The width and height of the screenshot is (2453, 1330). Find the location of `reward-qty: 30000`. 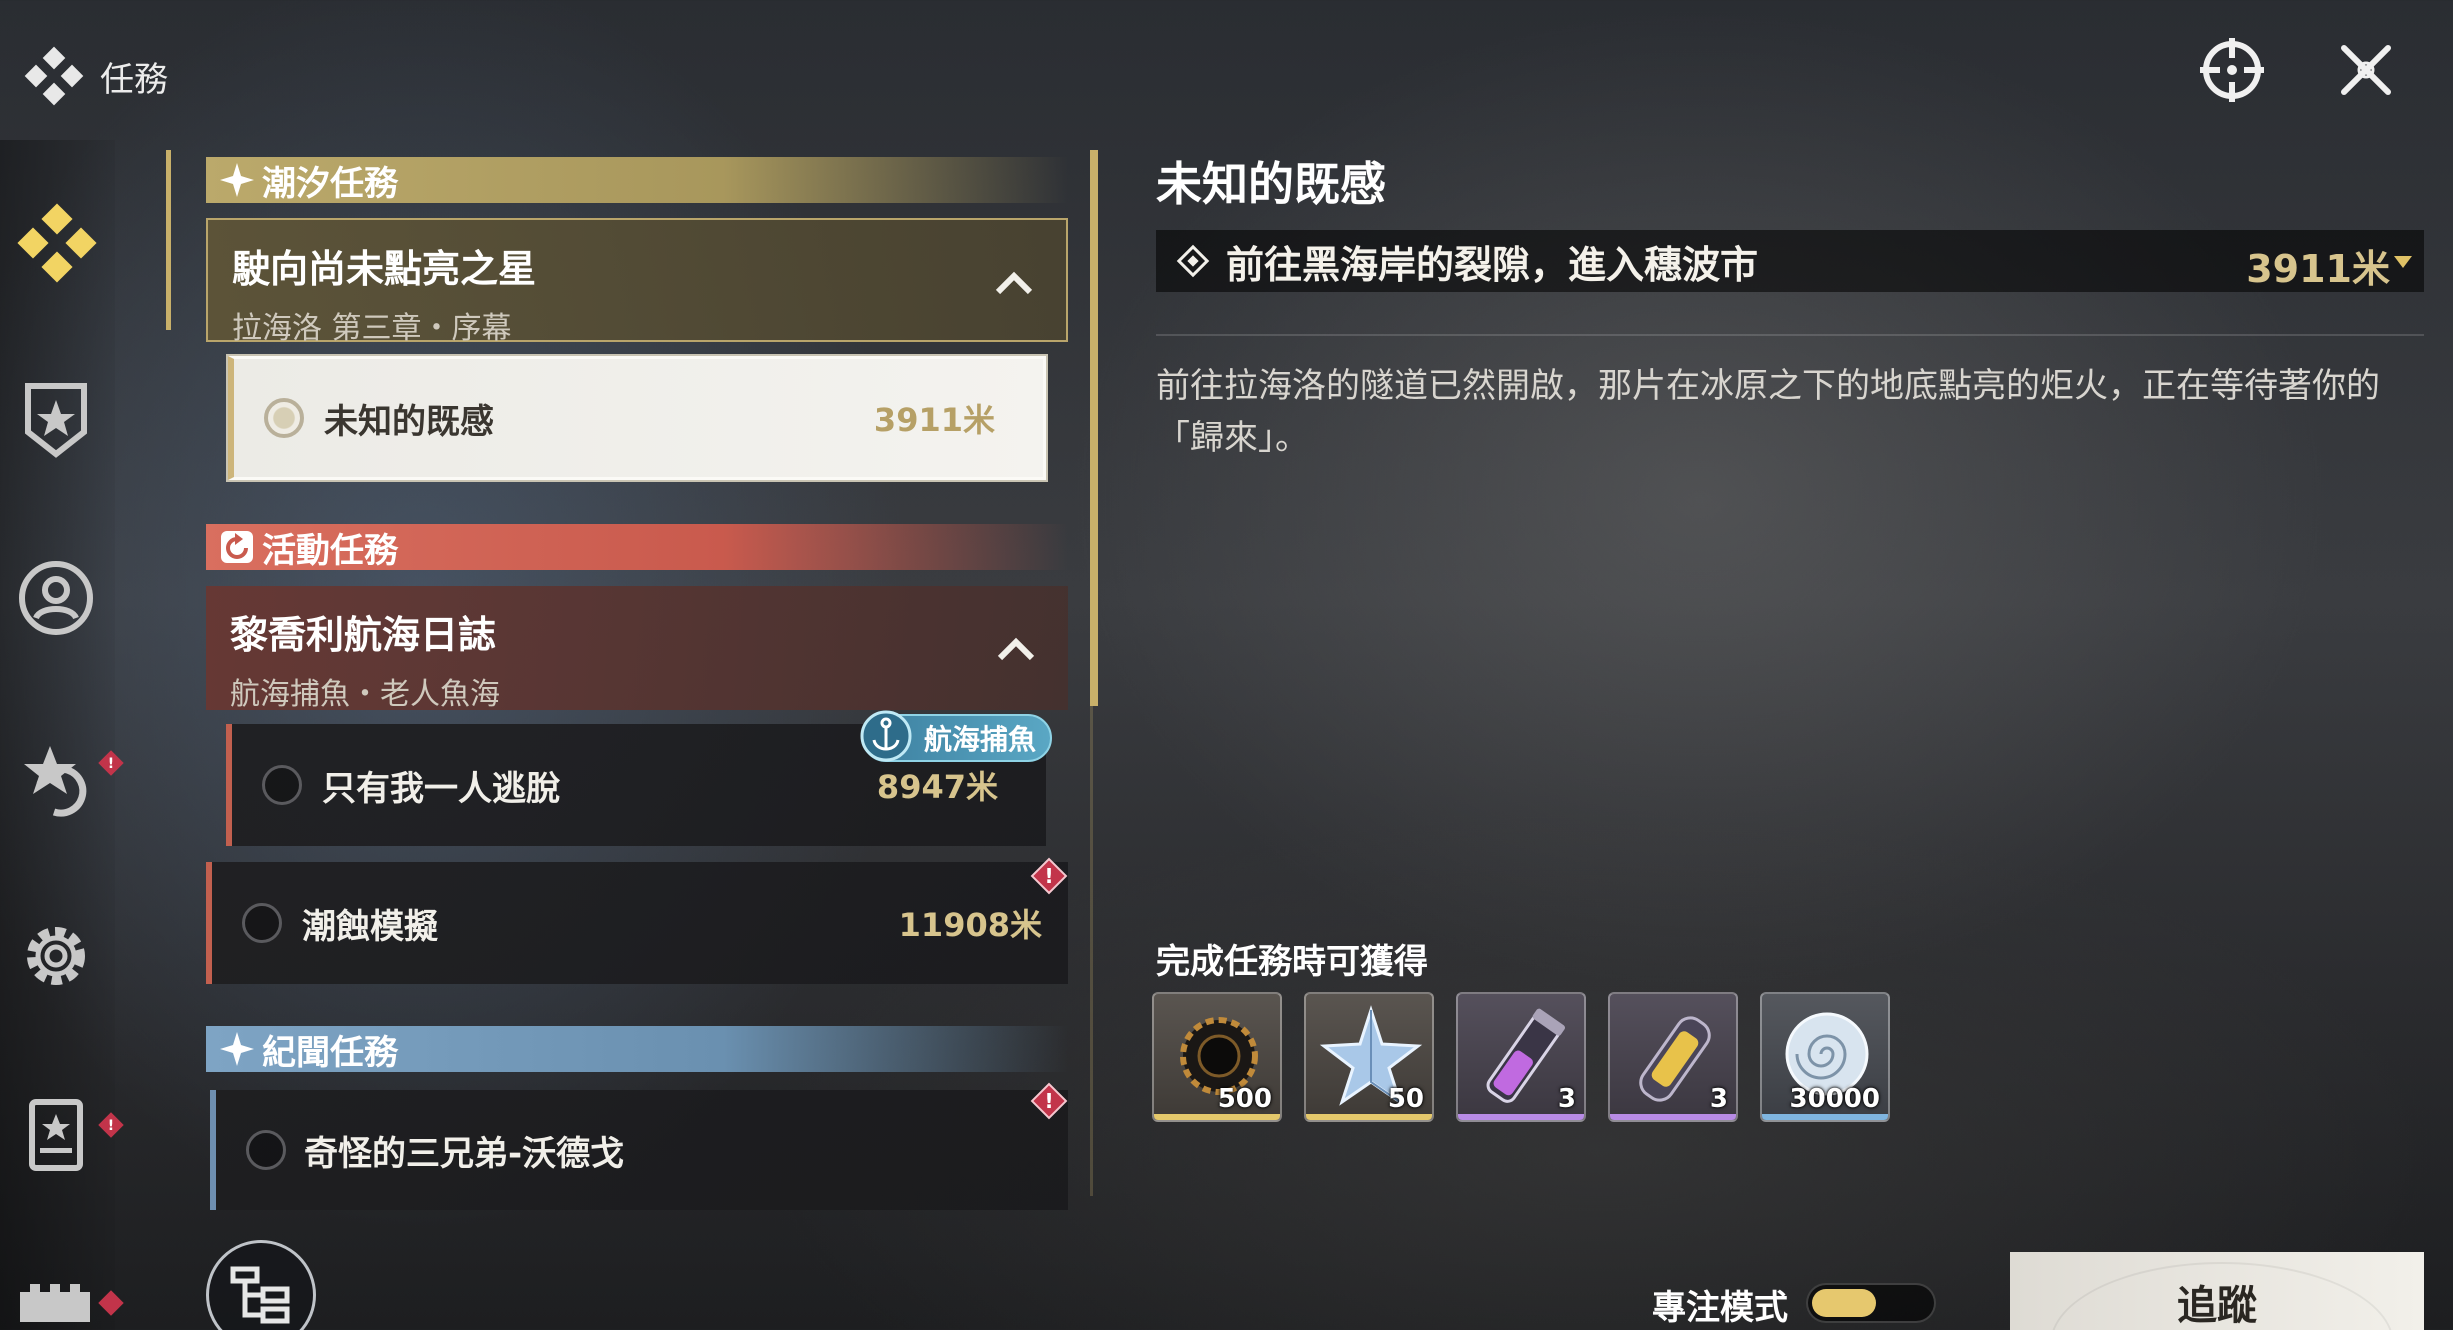

reward-qty: 30000 is located at coordinates (1834, 1099).